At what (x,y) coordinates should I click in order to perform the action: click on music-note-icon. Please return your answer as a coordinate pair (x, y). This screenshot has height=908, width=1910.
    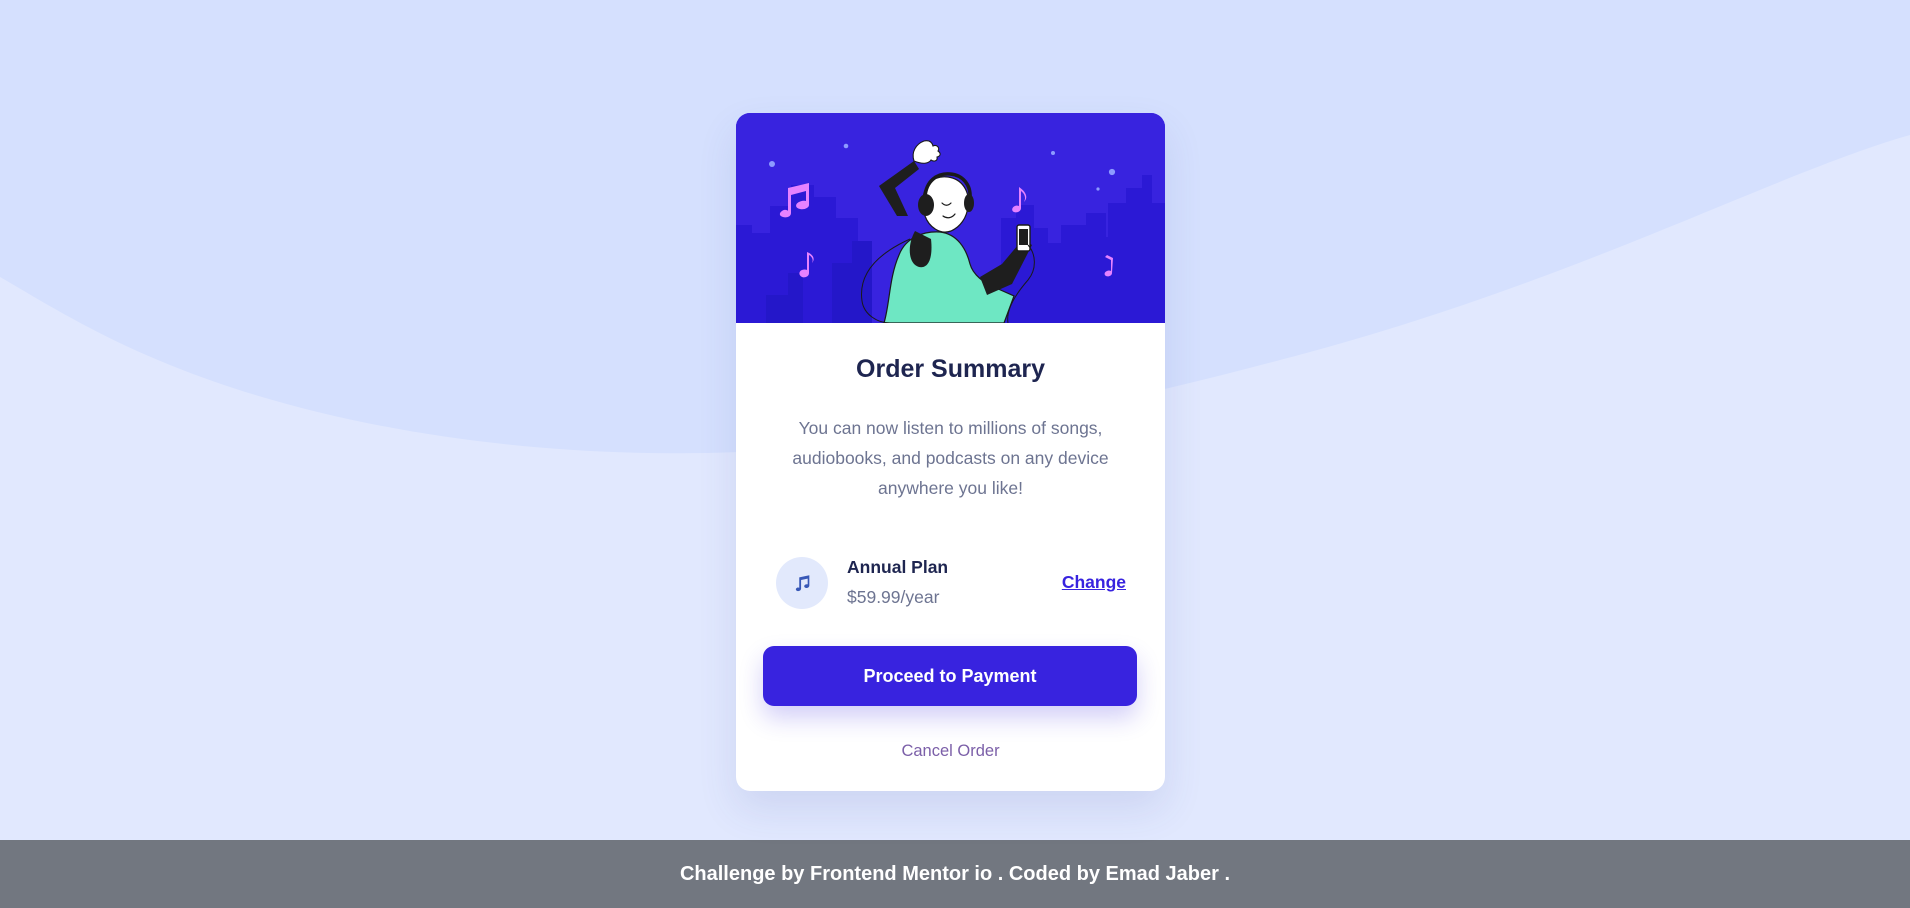
    Looking at the image, I should click on (802, 583).